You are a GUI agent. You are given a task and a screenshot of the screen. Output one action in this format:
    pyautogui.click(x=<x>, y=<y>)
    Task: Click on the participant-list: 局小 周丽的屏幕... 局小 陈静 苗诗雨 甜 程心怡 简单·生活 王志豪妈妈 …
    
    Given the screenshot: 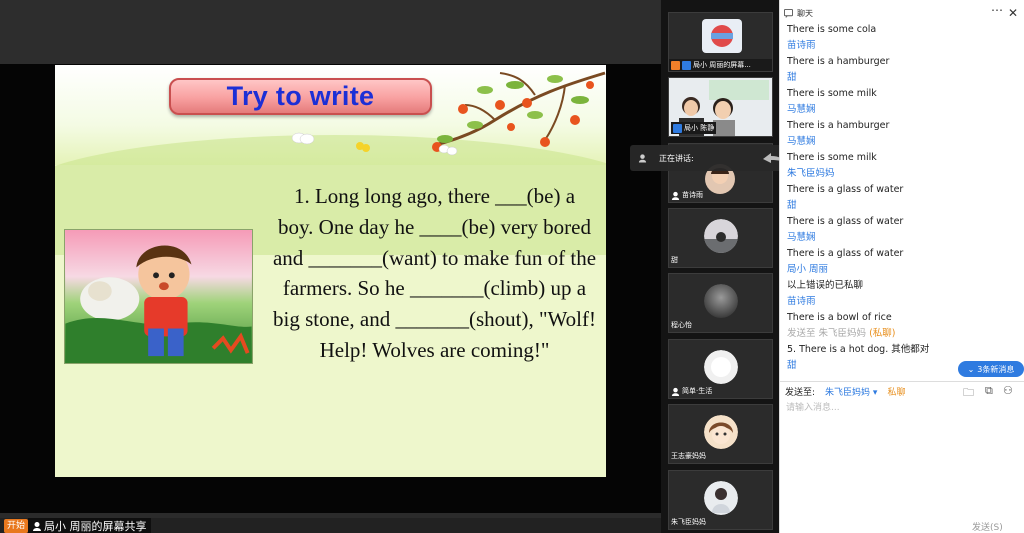 What is the action you would take?
    pyautogui.click(x=720, y=266)
    